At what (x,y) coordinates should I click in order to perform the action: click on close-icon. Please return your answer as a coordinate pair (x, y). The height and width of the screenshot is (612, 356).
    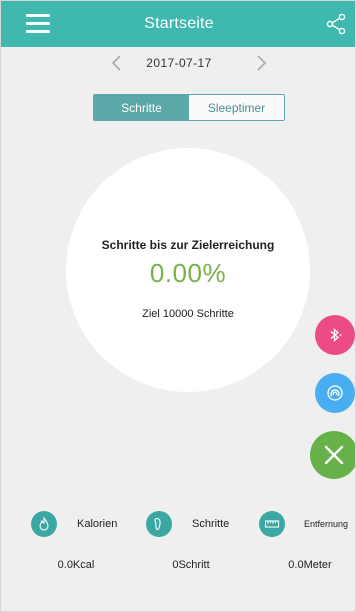
    Looking at the image, I should click on (334, 455).